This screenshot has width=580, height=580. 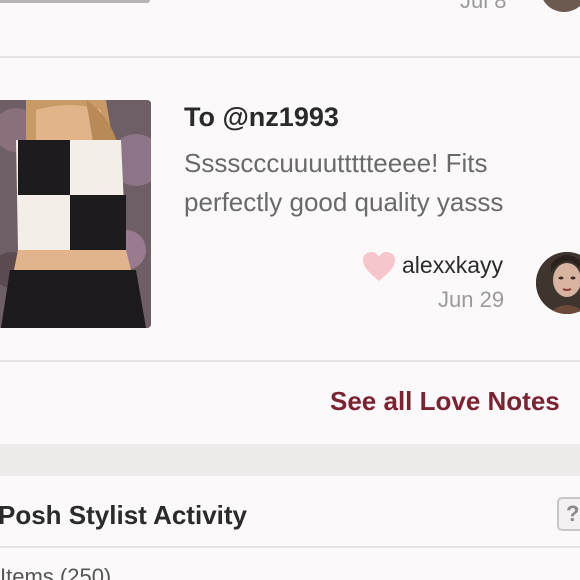 What do you see at coordinates (261, 117) in the screenshot?
I see `note-recipient: To @nz1993` at bounding box center [261, 117].